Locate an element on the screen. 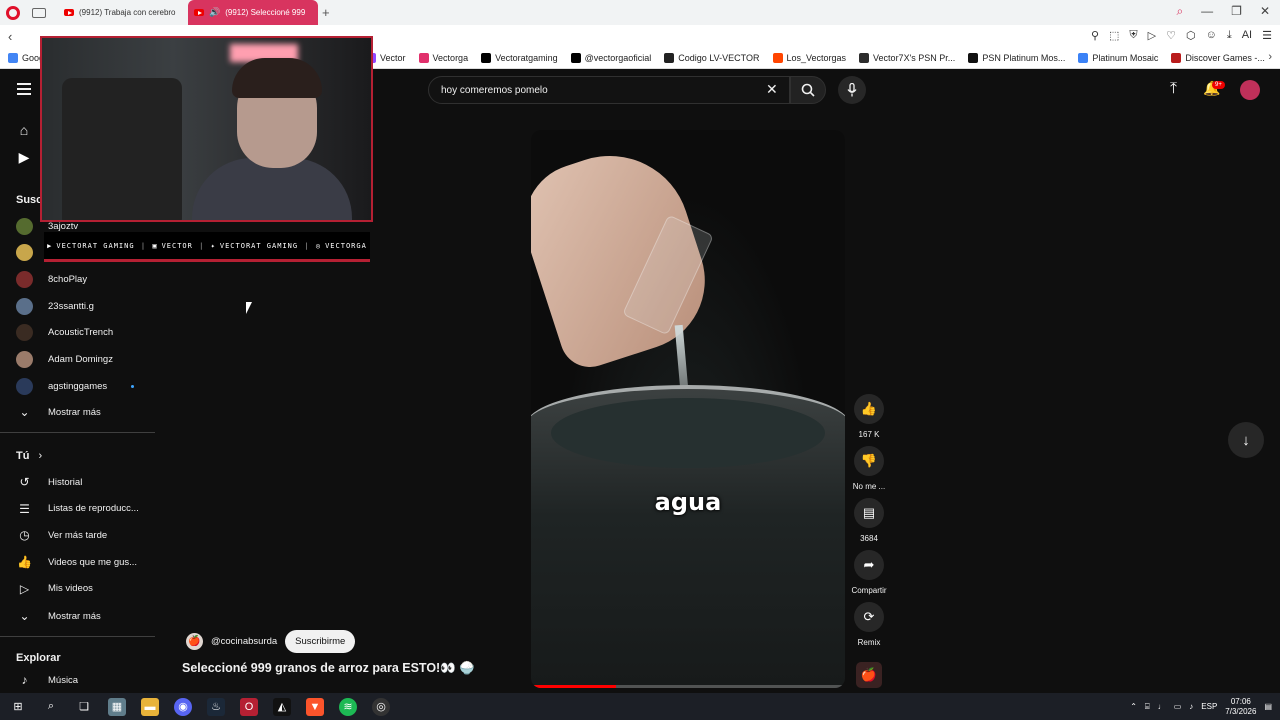 The height and width of the screenshot is (720, 1280). new-tab-icon: + is located at coordinates (326, 12).